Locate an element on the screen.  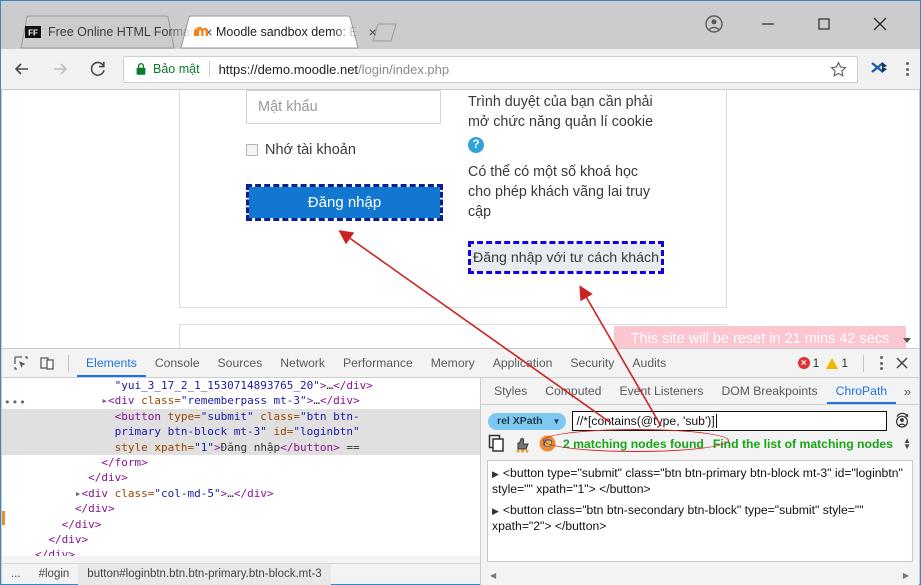
text-caret is located at coordinates (716, 421).